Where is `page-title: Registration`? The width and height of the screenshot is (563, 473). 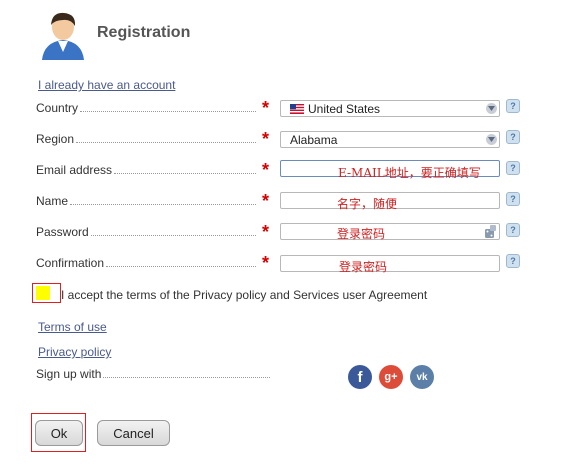 page-title: Registration is located at coordinates (144, 32).